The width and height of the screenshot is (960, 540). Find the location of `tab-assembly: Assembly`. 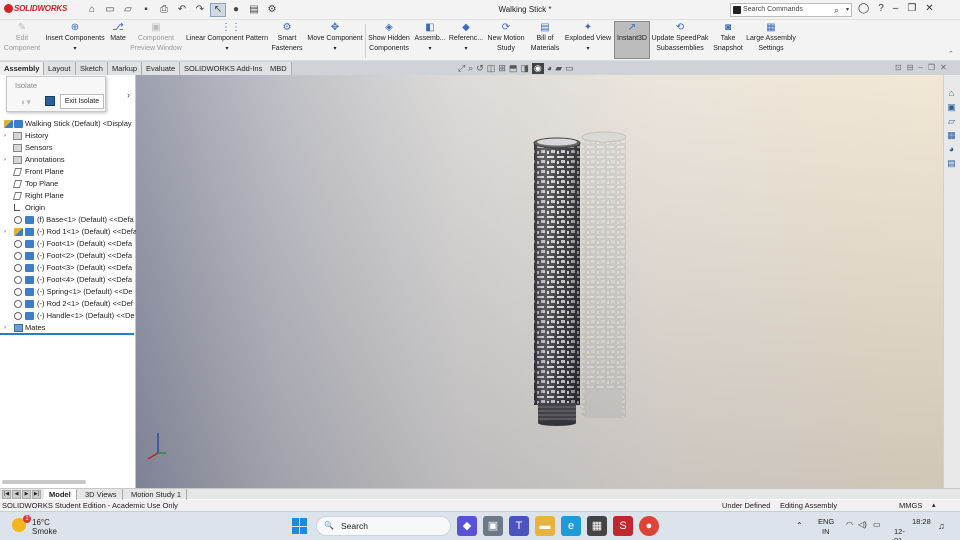

tab-assembly: Assembly is located at coordinates (22, 68).